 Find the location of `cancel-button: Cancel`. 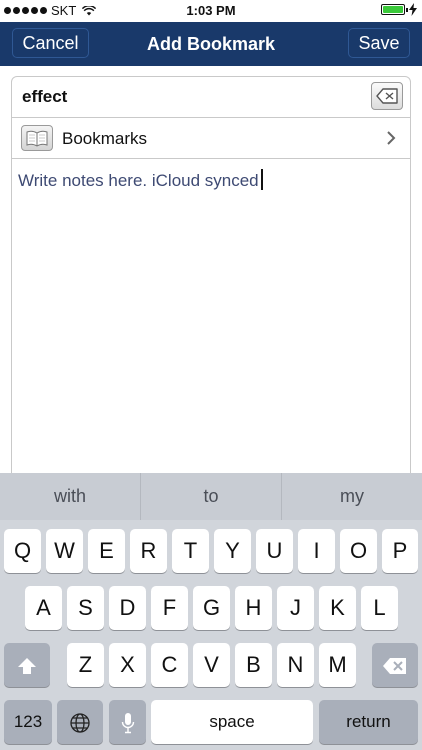

cancel-button: Cancel is located at coordinates (50, 43).